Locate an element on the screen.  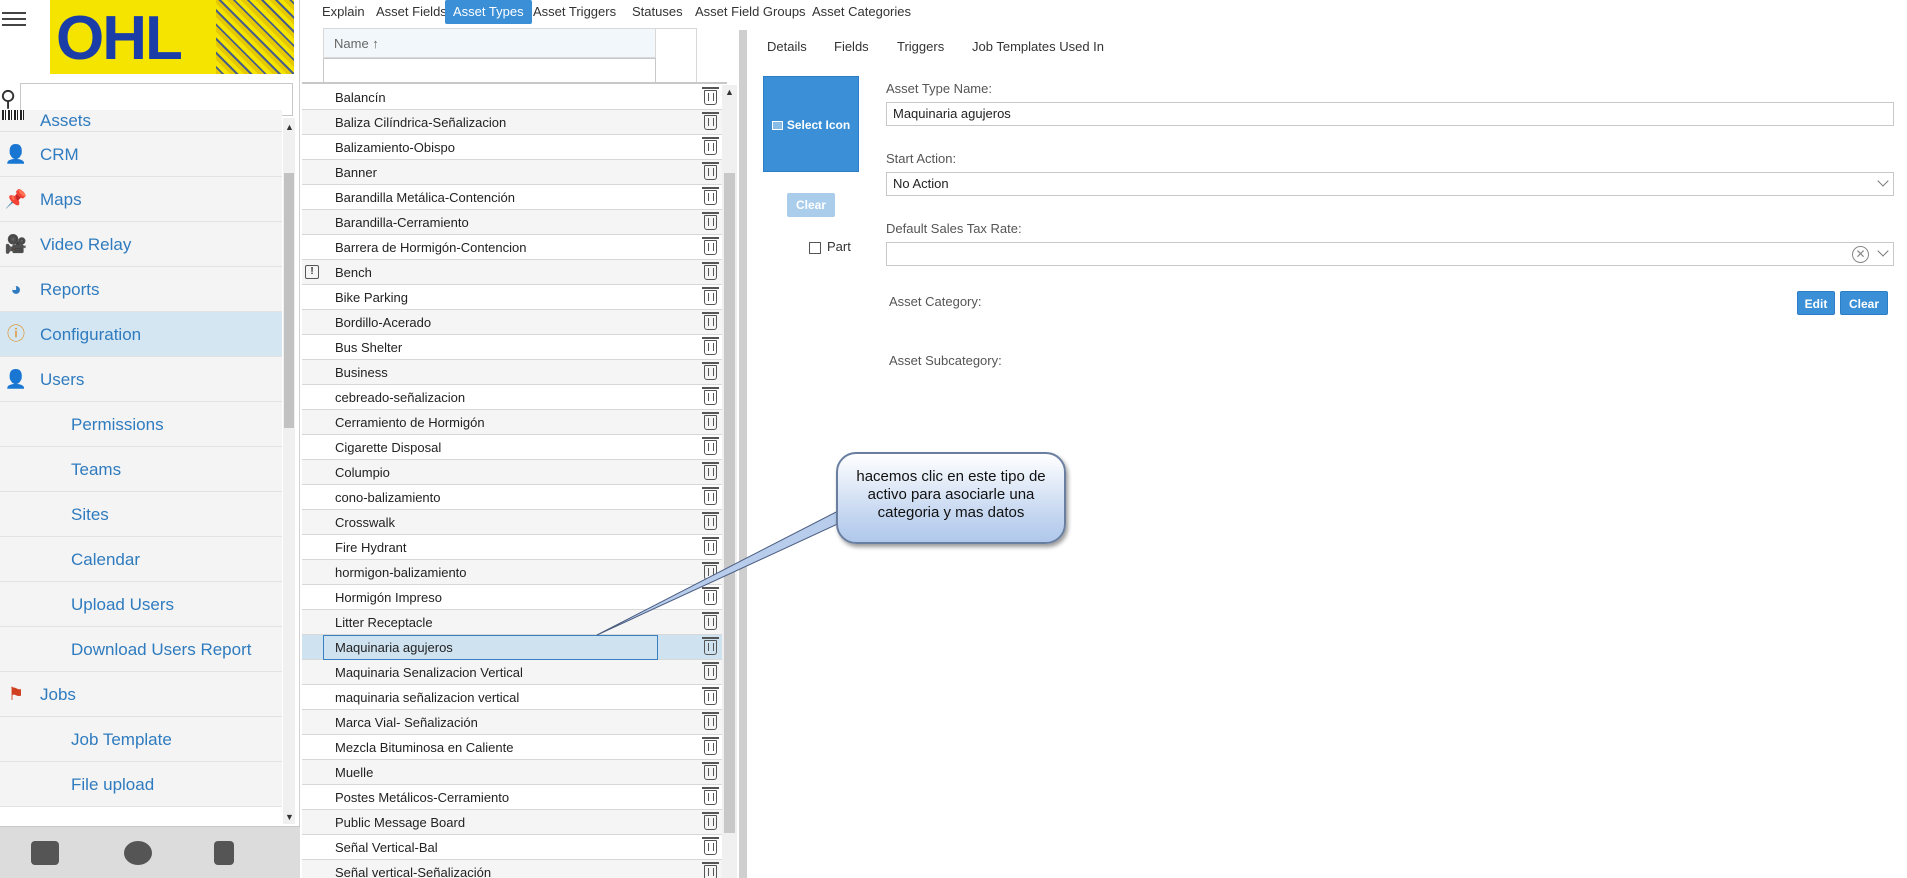
list-item-name: Maquinaria Senalizacion Vertical is located at coordinates (429, 672).